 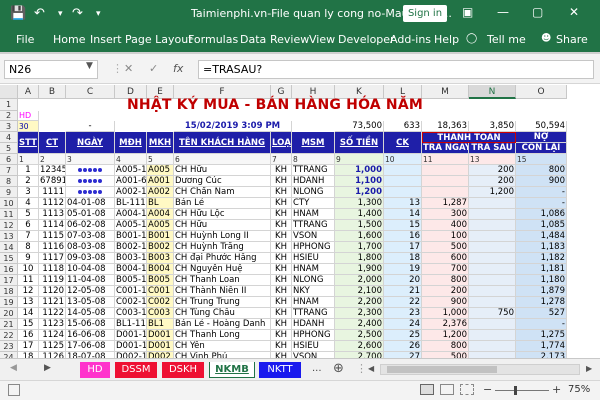 What do you see at coordinates (359, 269) in the screenshot?
I see `data-cell: 1,900` at bounding box center [359, 269].